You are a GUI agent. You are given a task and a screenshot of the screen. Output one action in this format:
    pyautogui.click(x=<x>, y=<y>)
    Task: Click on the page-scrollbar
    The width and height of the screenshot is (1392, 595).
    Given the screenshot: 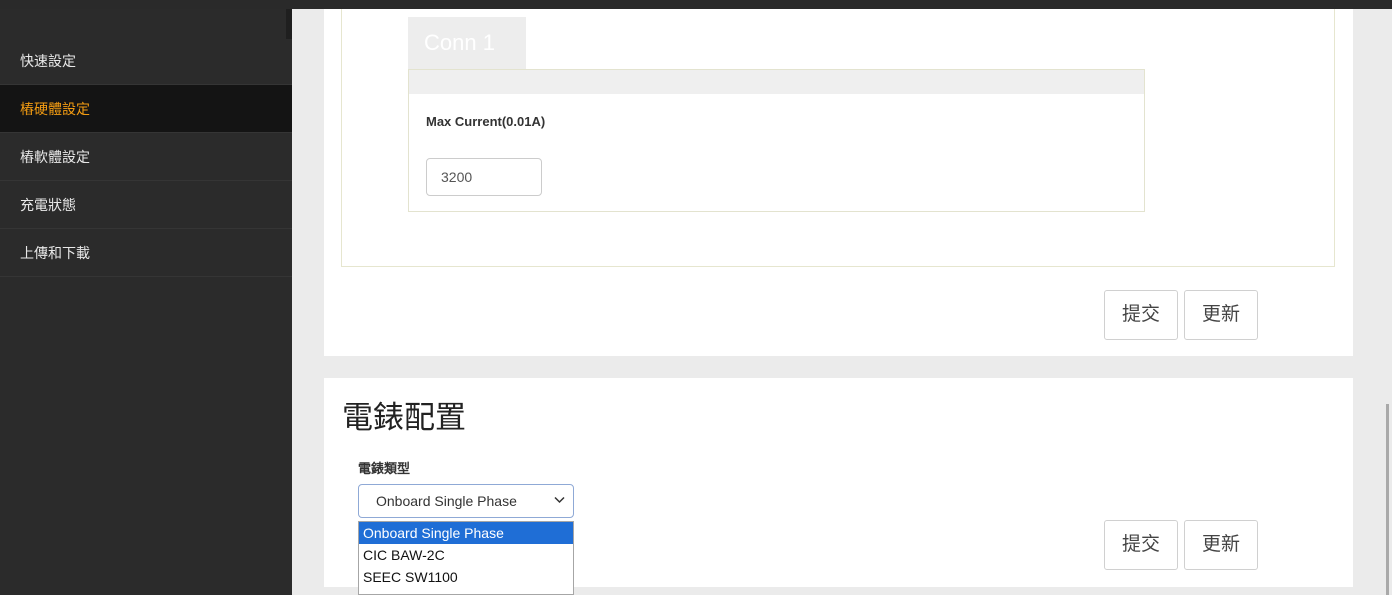 What is the action you would take?
    pyautogui.click(x=1387, y=499)
    